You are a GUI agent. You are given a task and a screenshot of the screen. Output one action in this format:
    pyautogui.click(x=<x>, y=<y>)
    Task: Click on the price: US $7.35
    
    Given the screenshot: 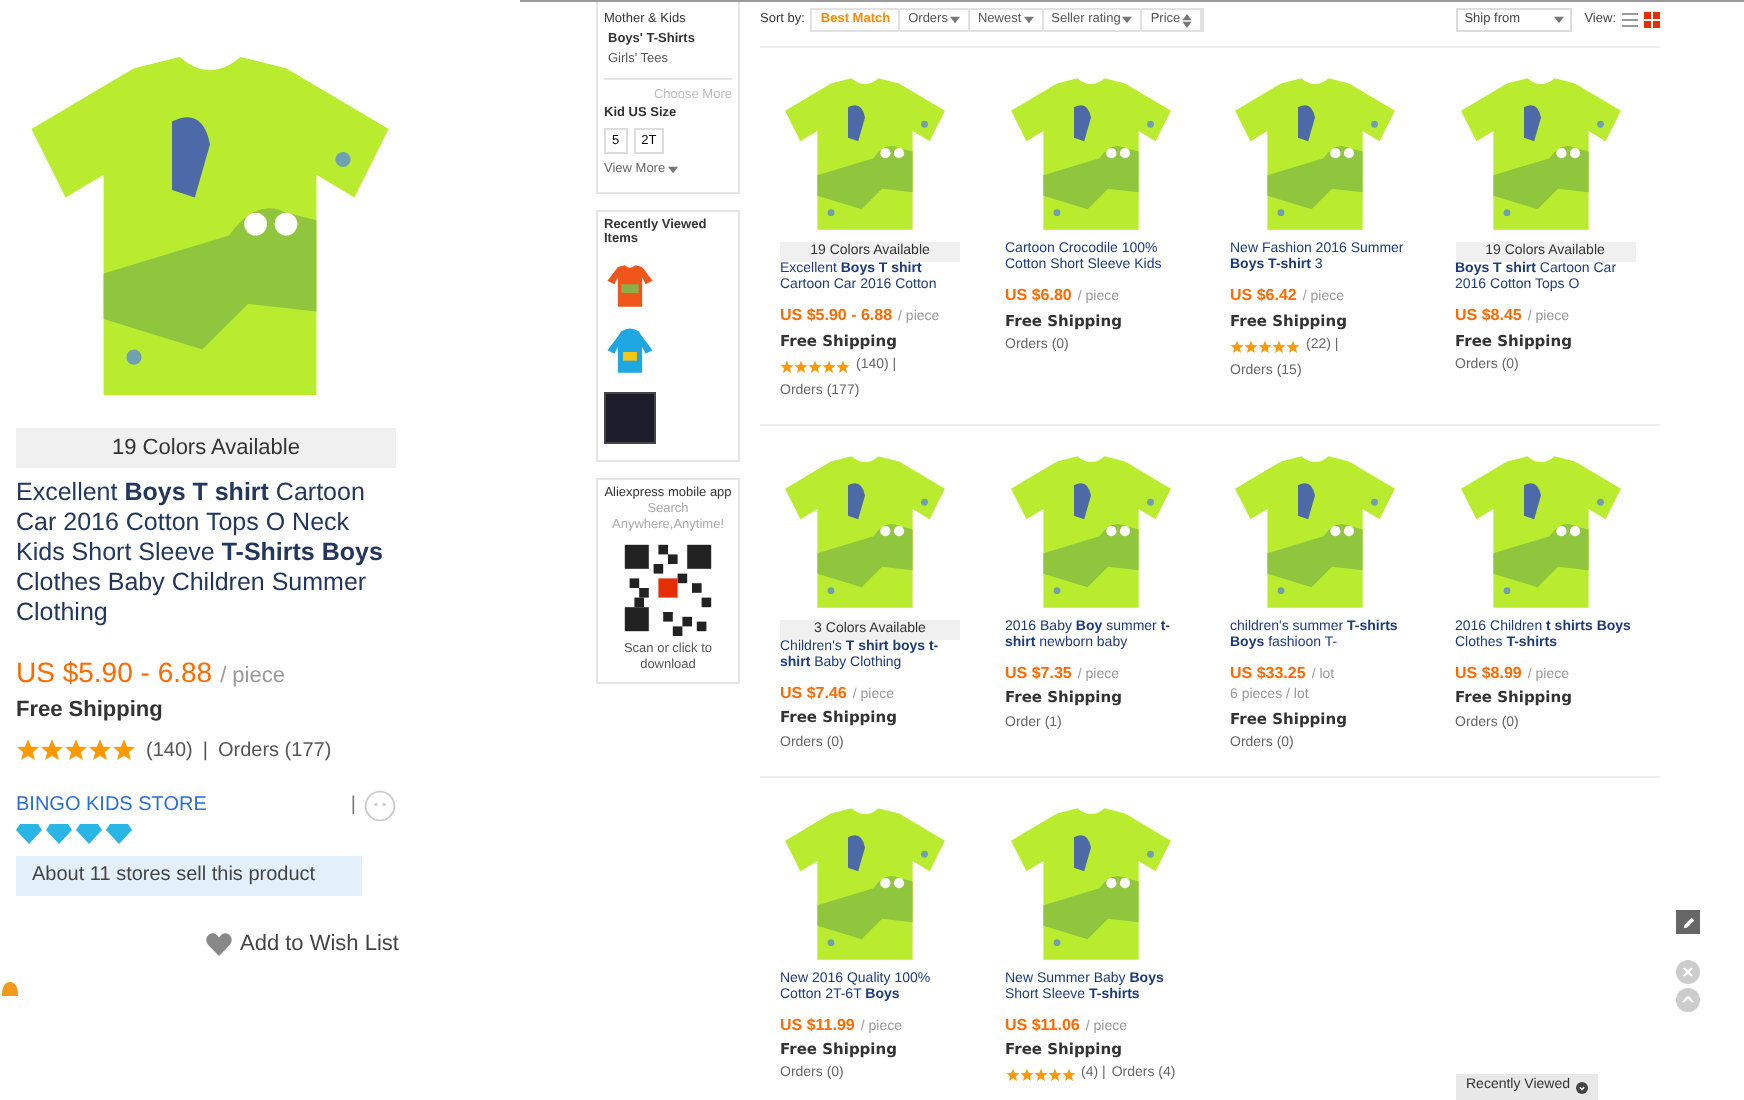 What is the action you would take?
    pyautogui.click(x=1038, y=673)
    